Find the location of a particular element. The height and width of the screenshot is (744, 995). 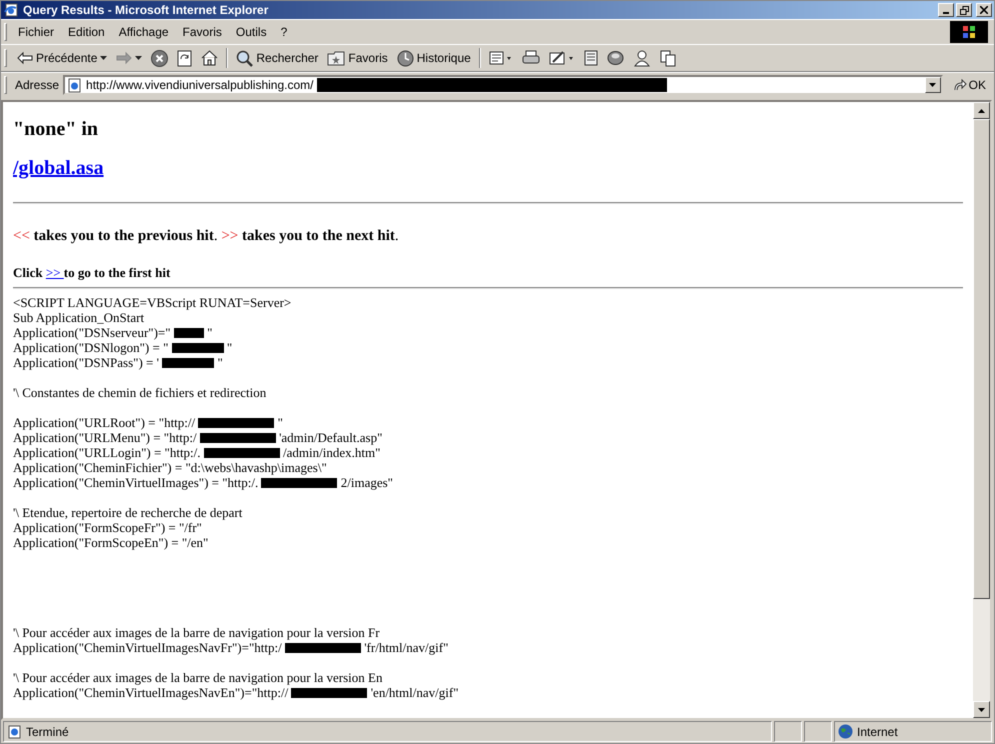

mail-icon is located at coordinates (500, 58).